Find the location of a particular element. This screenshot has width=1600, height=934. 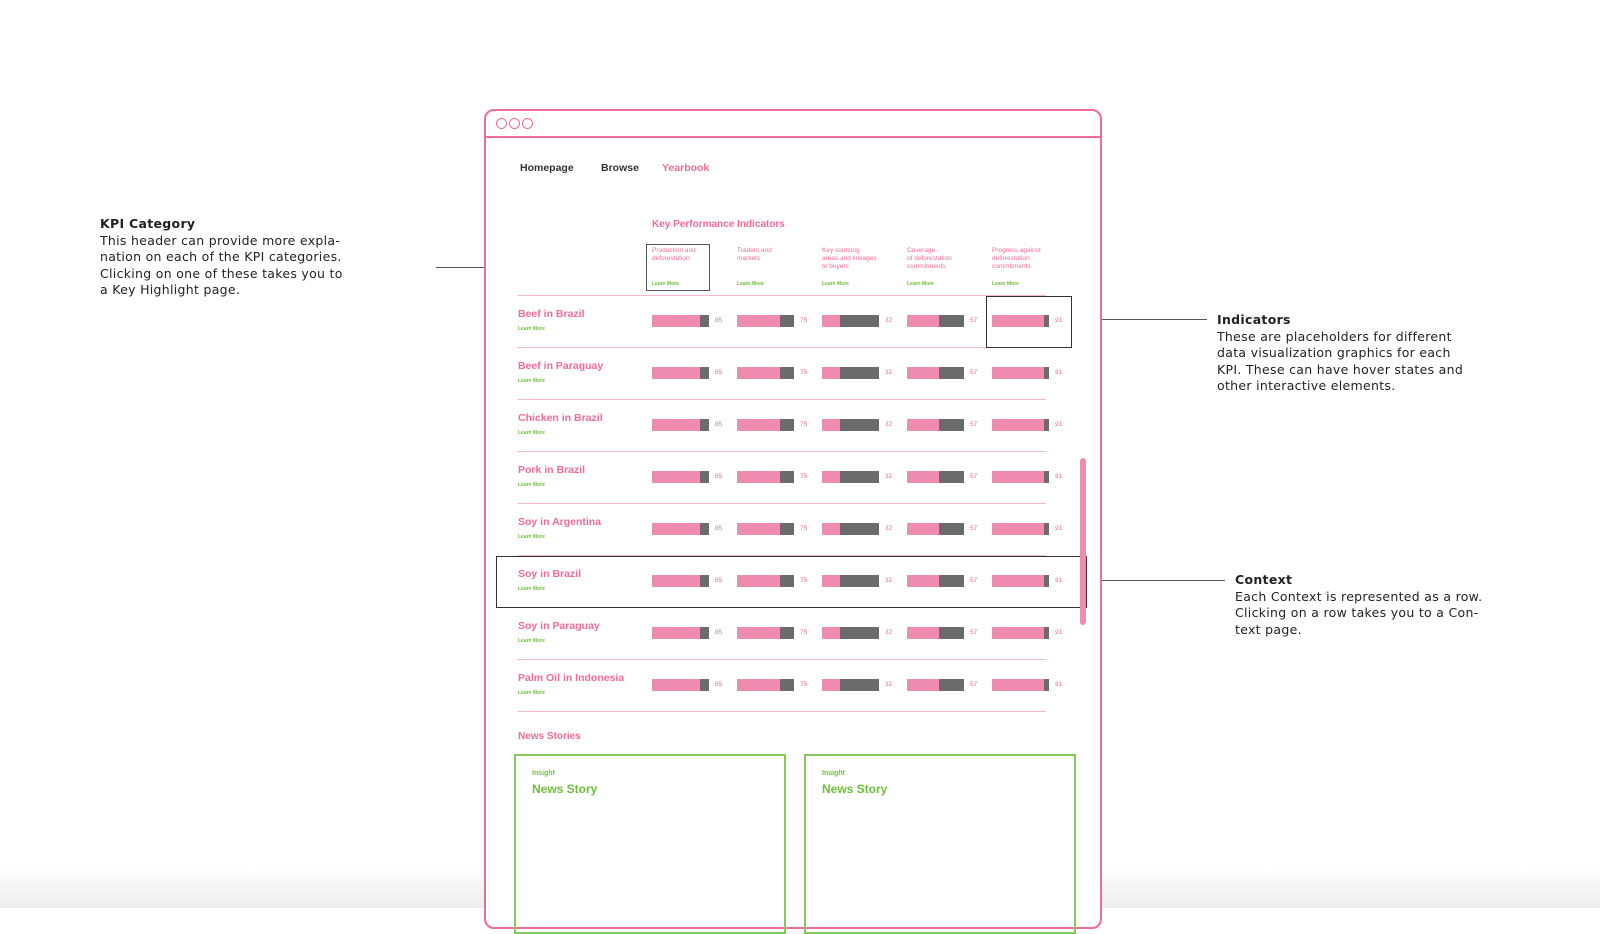

scrollbar is located at coordinates (1083, 541).